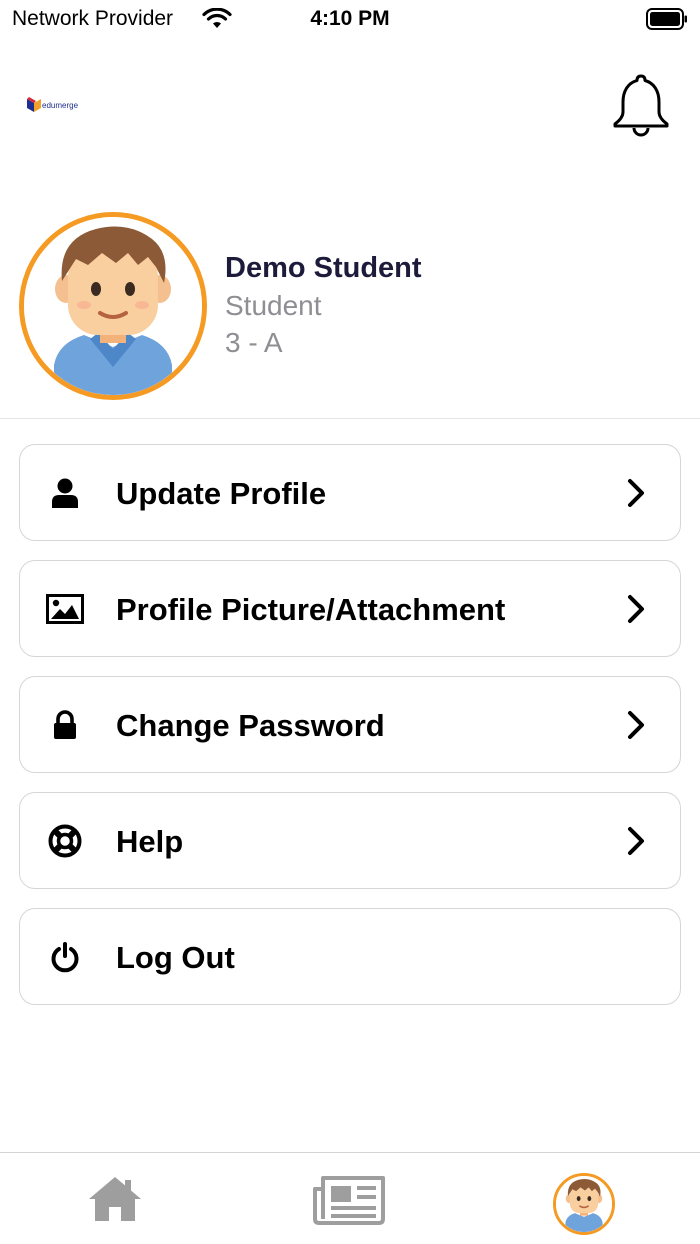 This screenshot has height=1244, width=700. Describe the element at coordinates (311, 609) in the screenshot. I see `menu-label: Profile Picture/Attachment` at that location.